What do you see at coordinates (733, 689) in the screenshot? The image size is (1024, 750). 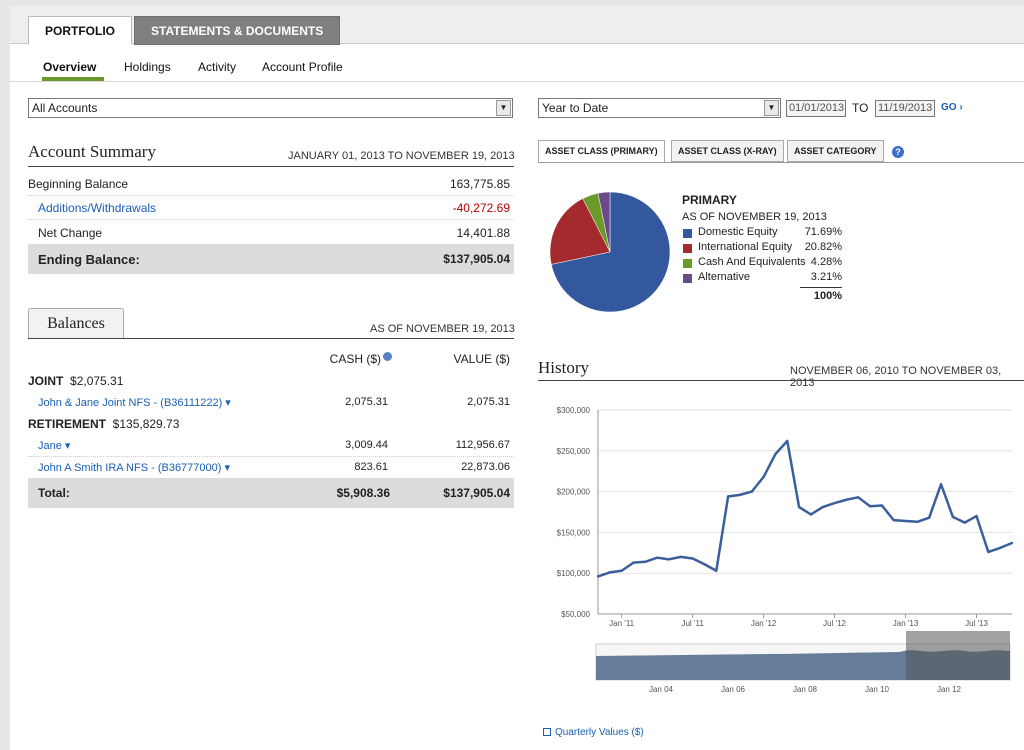 I see `navigator-tick-label: Jan 06` at bounding box center [733, 689].